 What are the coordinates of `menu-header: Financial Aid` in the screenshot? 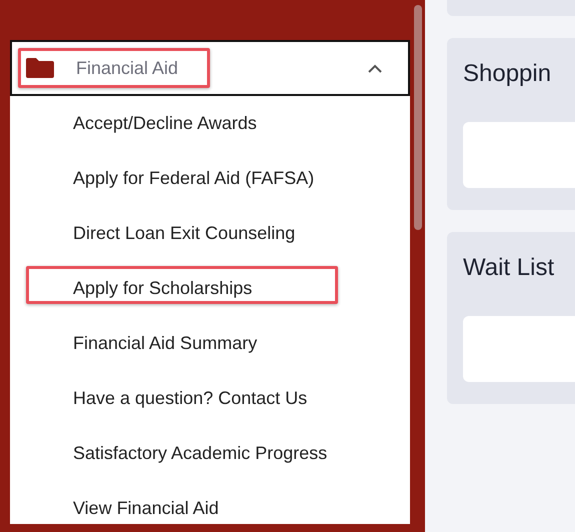 It's located at (210, 68).